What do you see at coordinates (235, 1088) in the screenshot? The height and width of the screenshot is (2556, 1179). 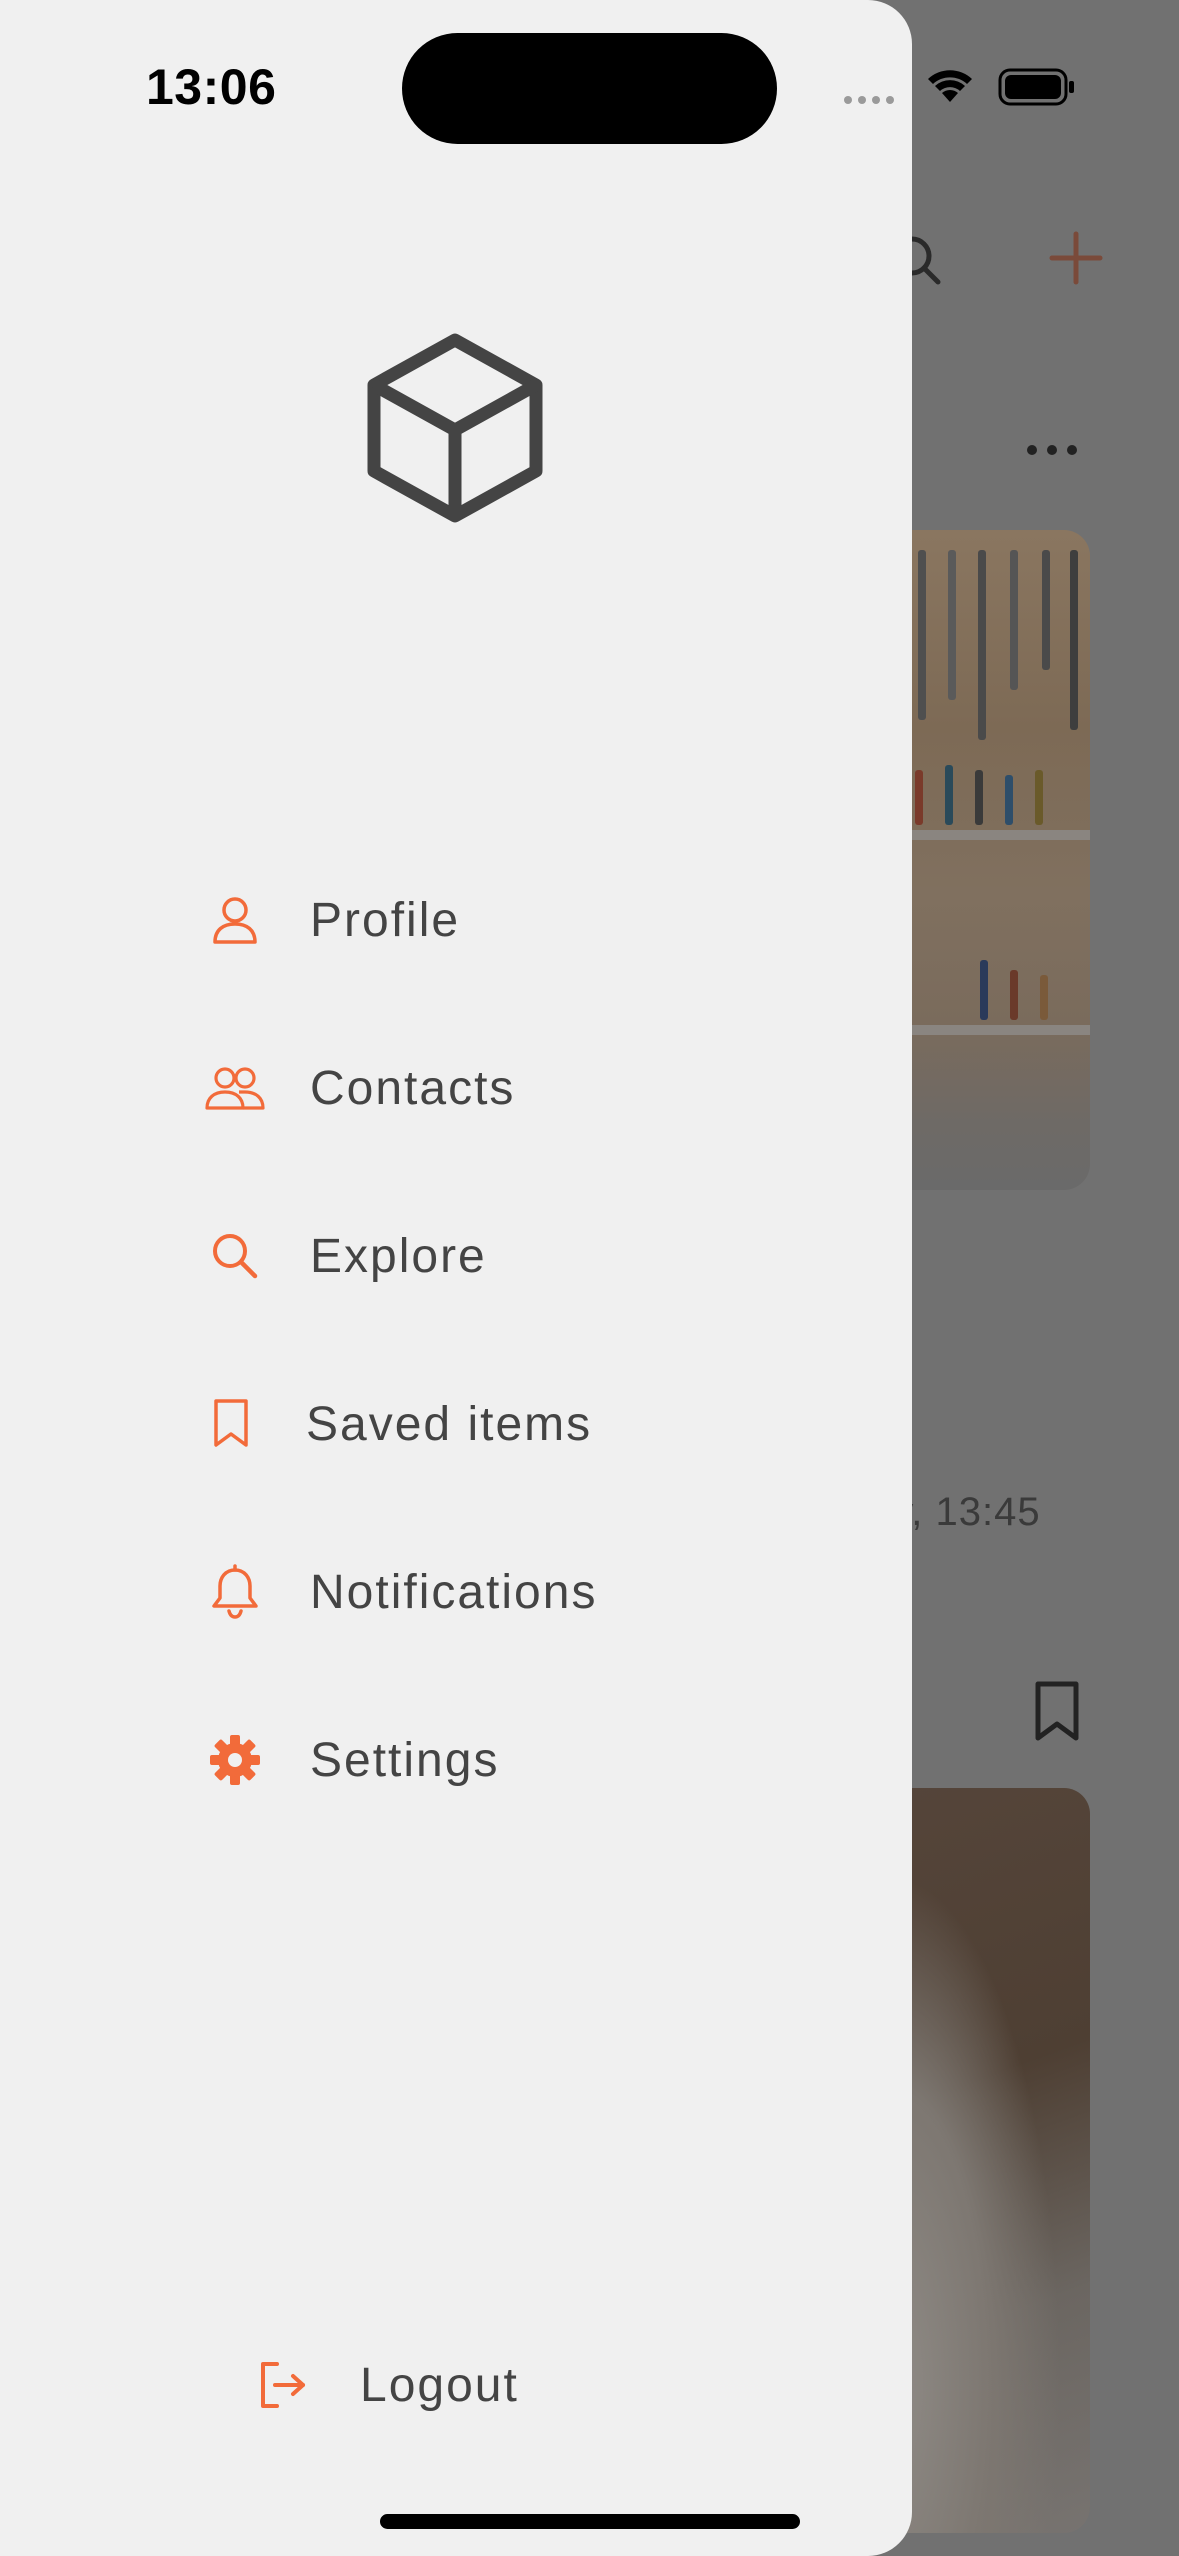 I see `people-icon` at bounding box center [235, 1088].